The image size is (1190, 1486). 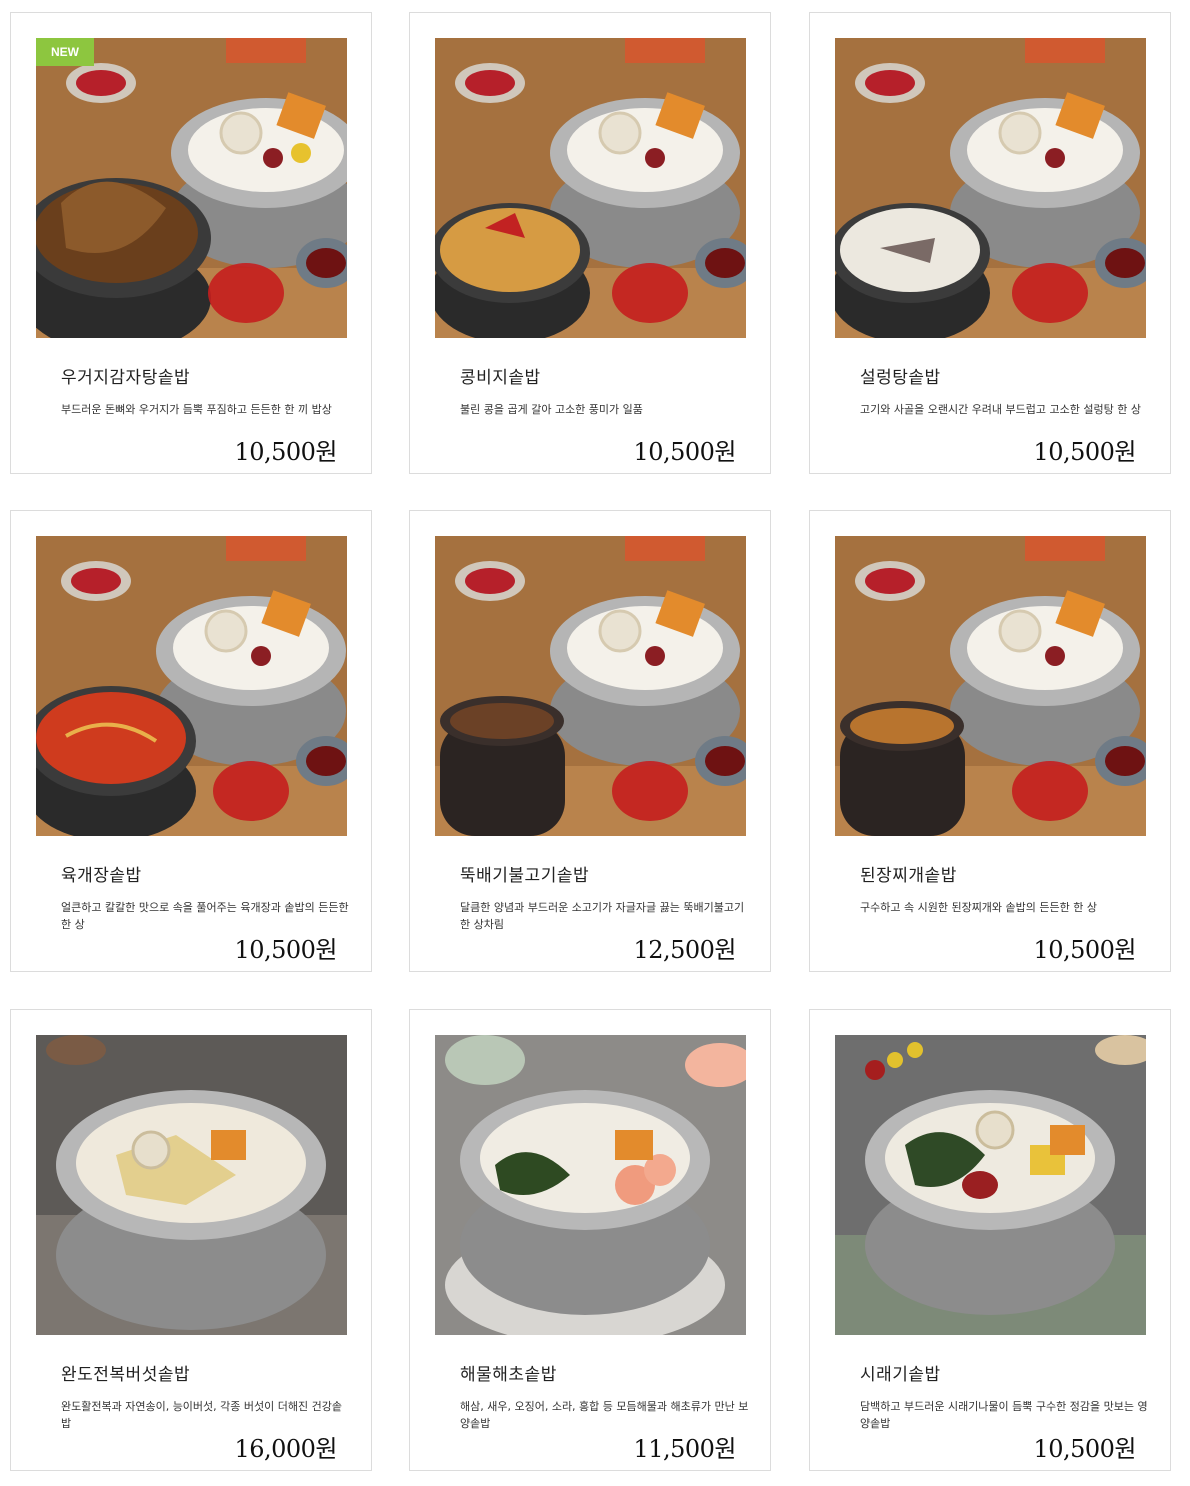 What do you see at coordinates (684, 950) in the screenshot?
I see `product-price: 12,500원` at bounding box center [684, 950].